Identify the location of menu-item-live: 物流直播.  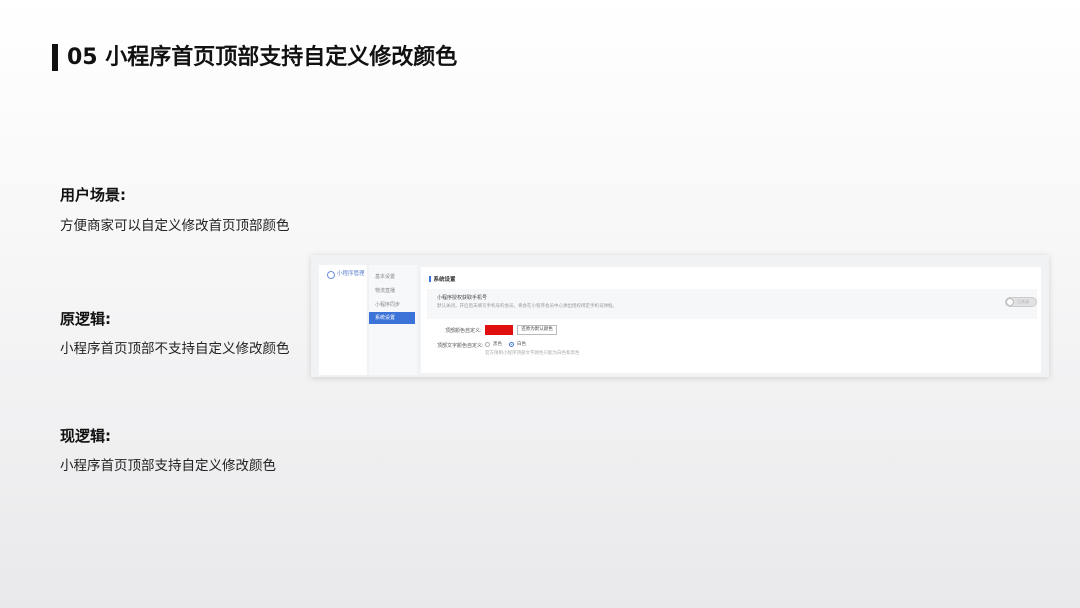
(392, 291).